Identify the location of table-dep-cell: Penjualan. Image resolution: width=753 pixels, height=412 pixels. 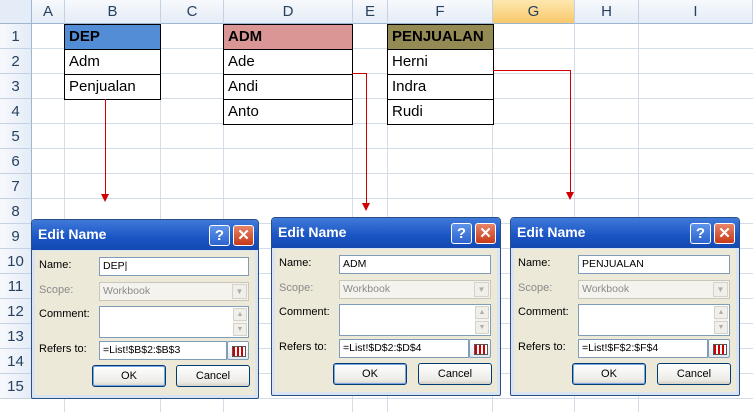
(112, 87).